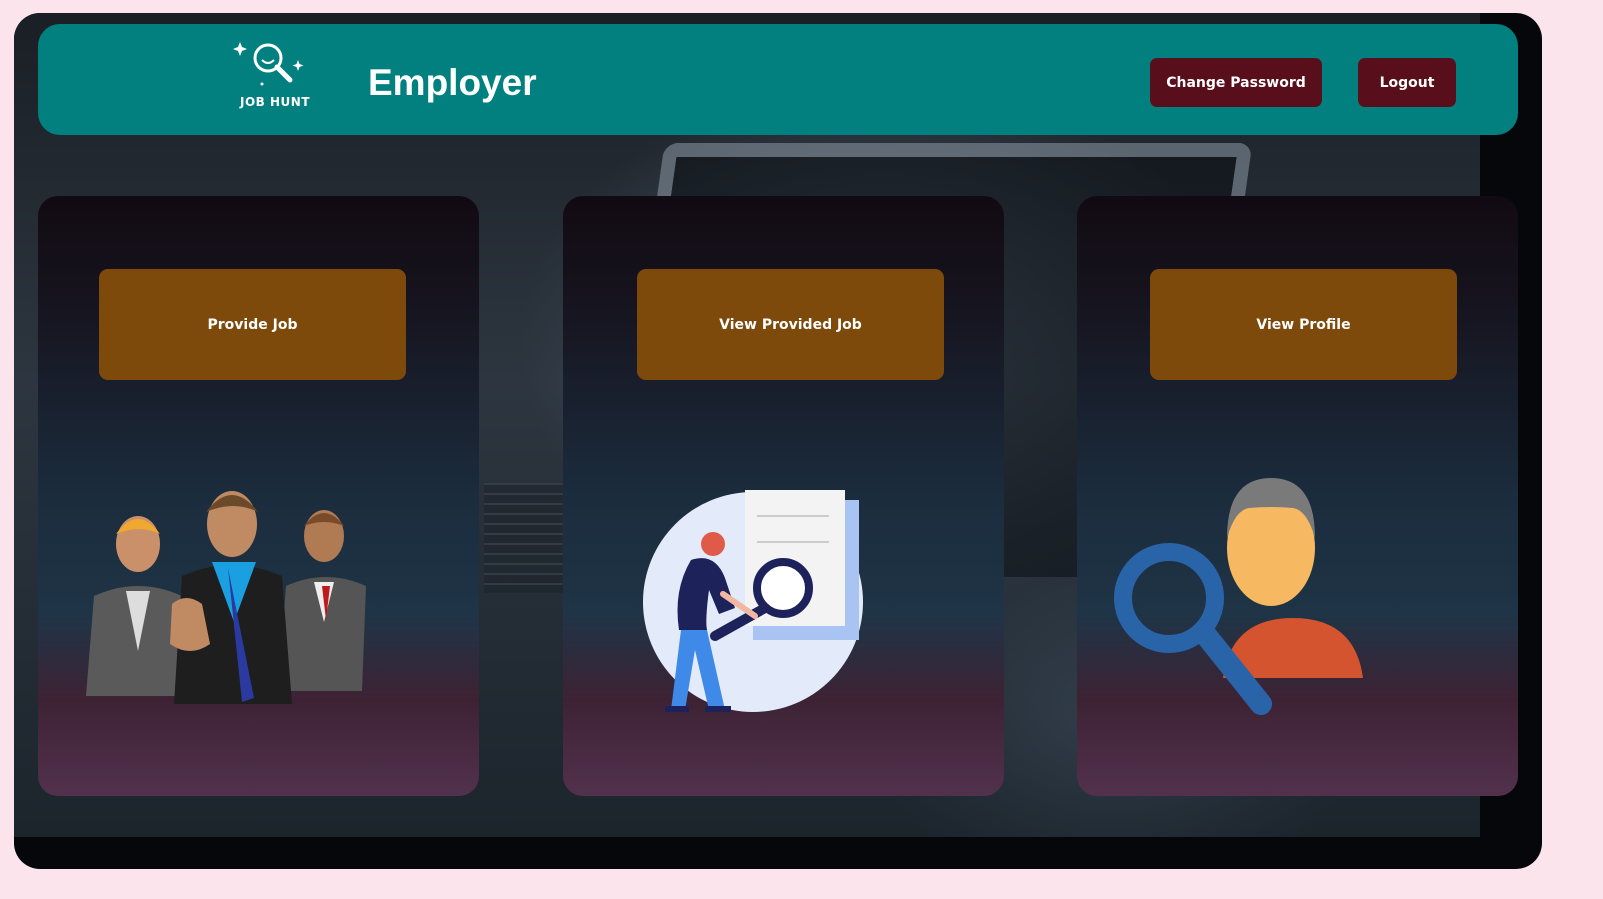 The height and width of the screenshot is (899, 1603). What do you see at coordinates (753, 601) in the screenshot?
I see `document-search-icon` at bounding box center [753, 601].